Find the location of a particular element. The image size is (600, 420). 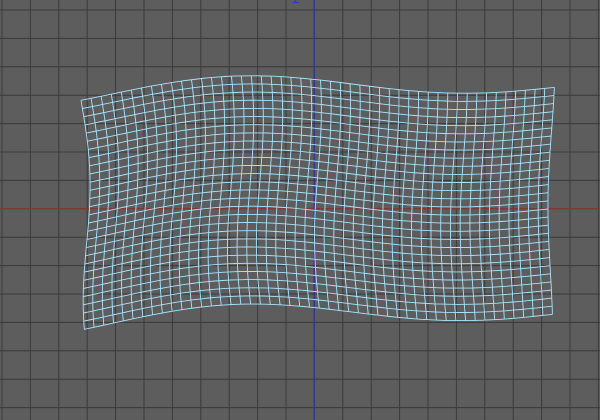

mesh-row-line is located at coordinates (318, 316).